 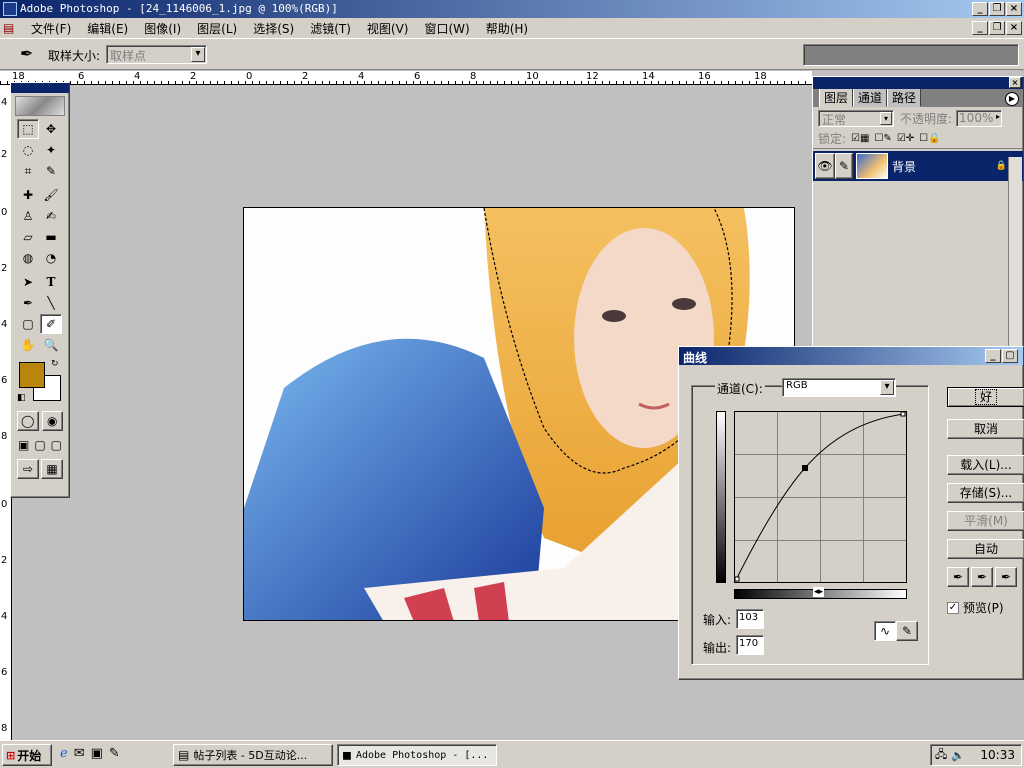 I want to click on eyedropper-tool-icon: ✐, so click(x=51, y=324).